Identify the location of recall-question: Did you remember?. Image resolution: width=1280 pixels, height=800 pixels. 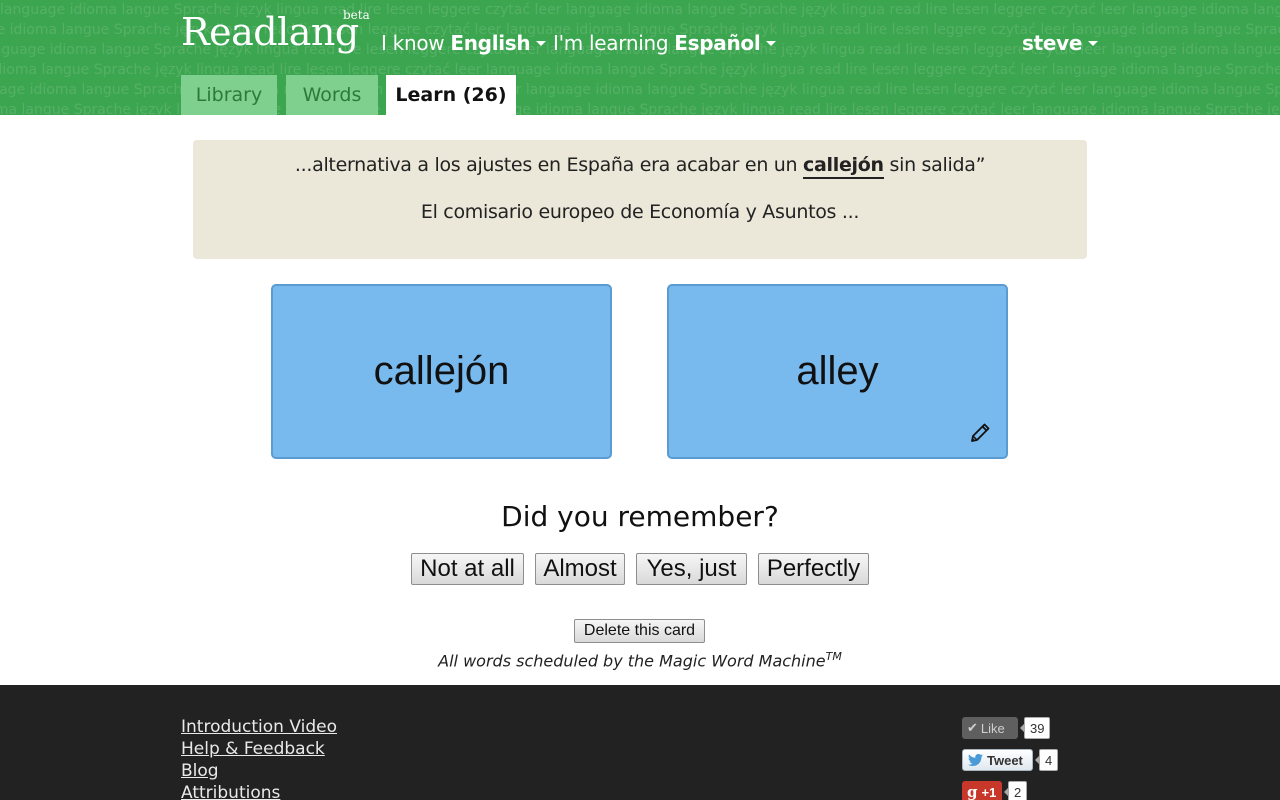
(640, 516).